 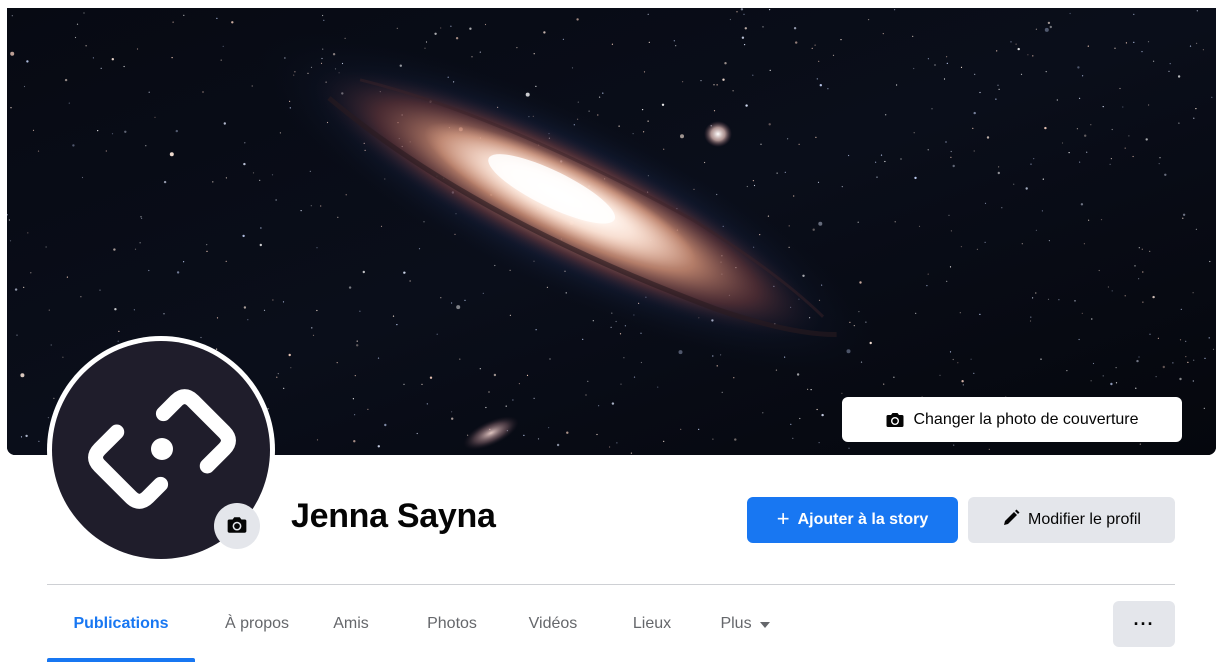 I want to click on tab-photos: Photos, so click(x=452, y=624).